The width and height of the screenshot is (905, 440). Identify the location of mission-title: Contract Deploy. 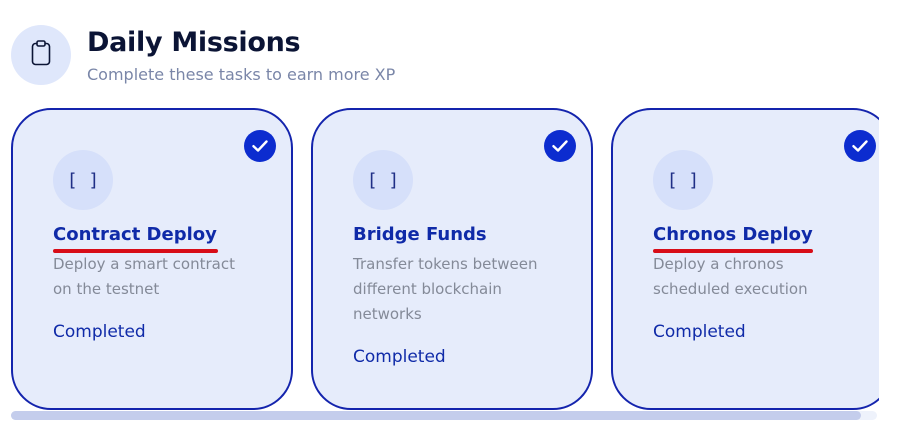
(135, 234).